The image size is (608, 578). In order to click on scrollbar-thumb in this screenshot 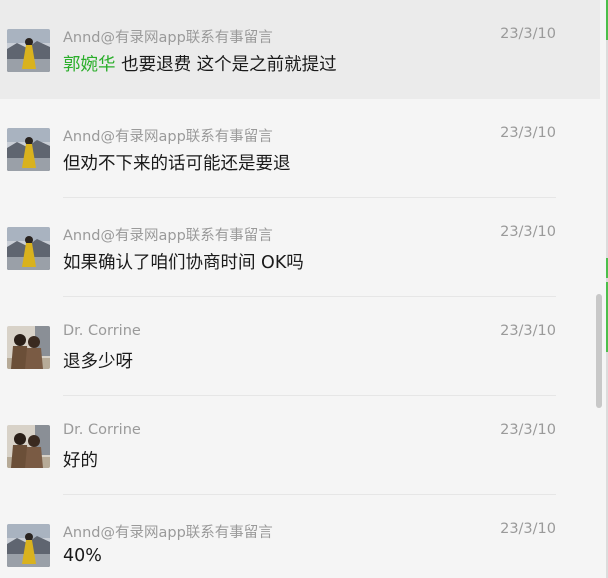, I will do `click(599, 351)`.